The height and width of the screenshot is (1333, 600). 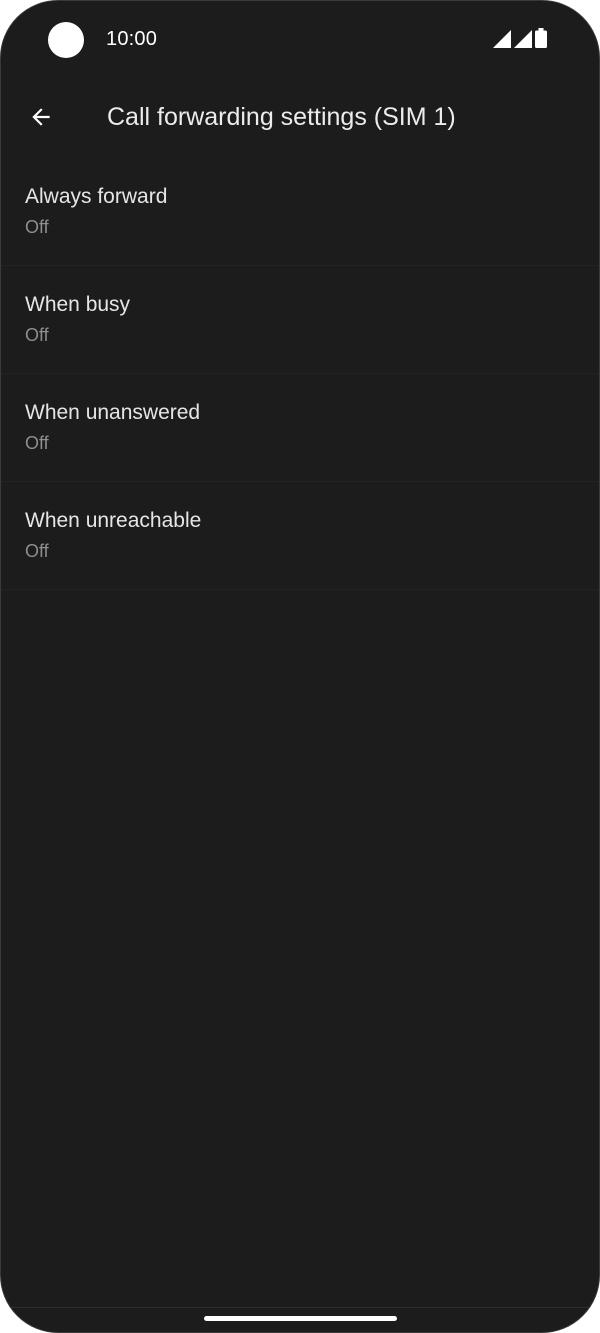 I want to click on option-always-forward: Always forward Off, so click(x=300, y=212).